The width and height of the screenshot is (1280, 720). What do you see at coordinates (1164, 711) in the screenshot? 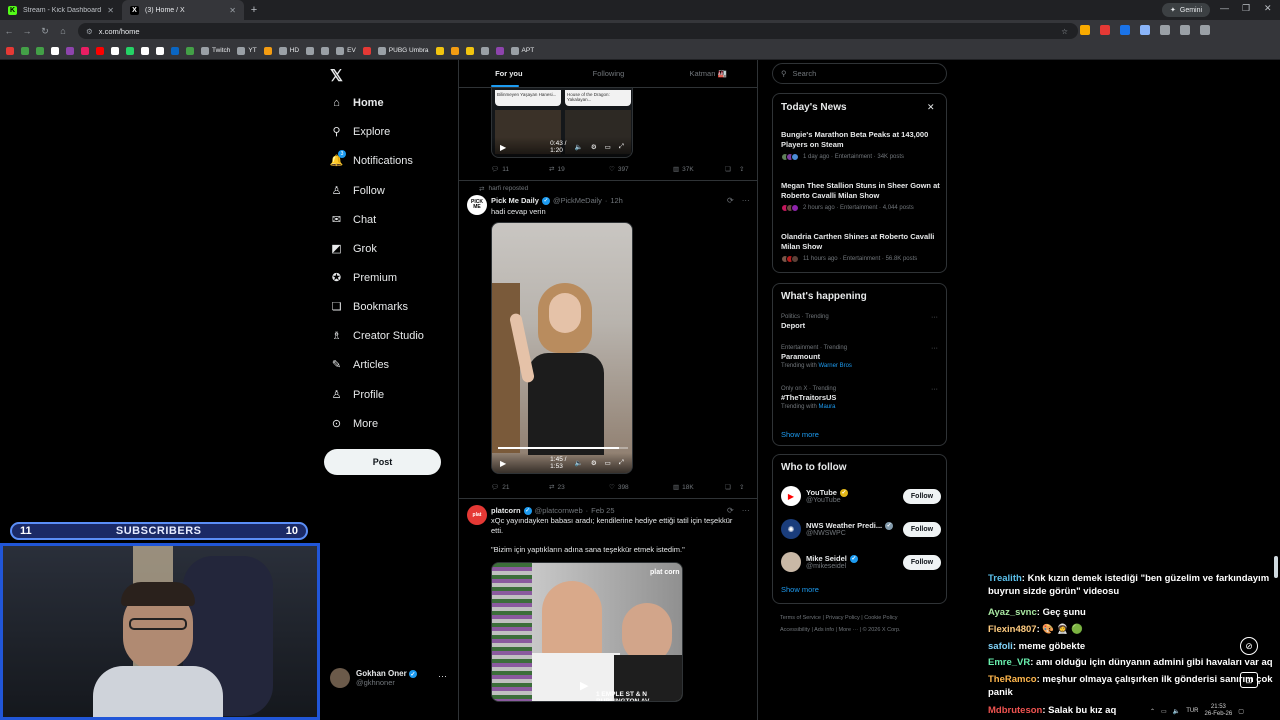
I see `network-icon: ▭` at bounding box center [1164, 711].